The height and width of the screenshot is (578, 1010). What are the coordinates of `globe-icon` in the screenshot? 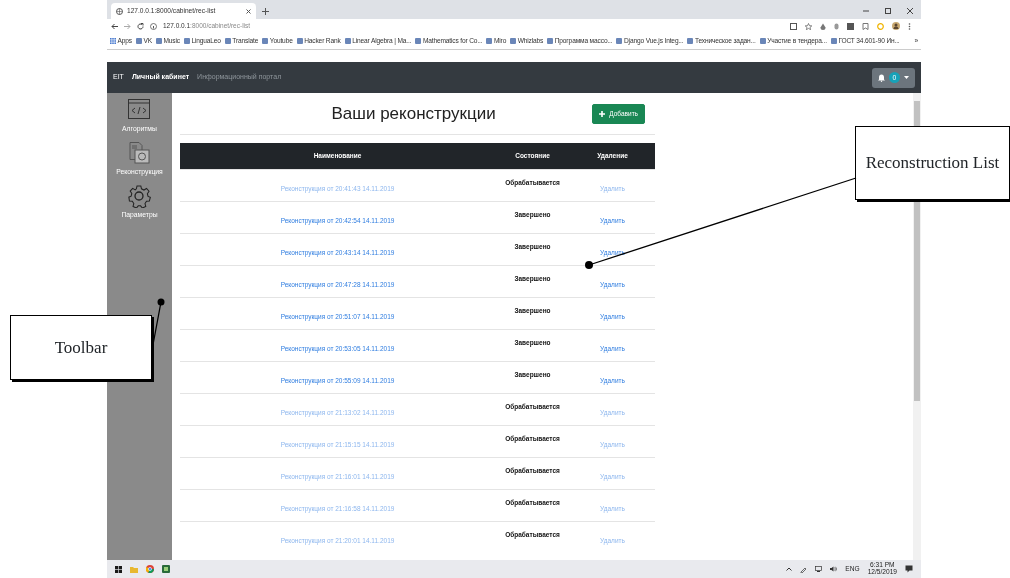 It's located at (119, 11).